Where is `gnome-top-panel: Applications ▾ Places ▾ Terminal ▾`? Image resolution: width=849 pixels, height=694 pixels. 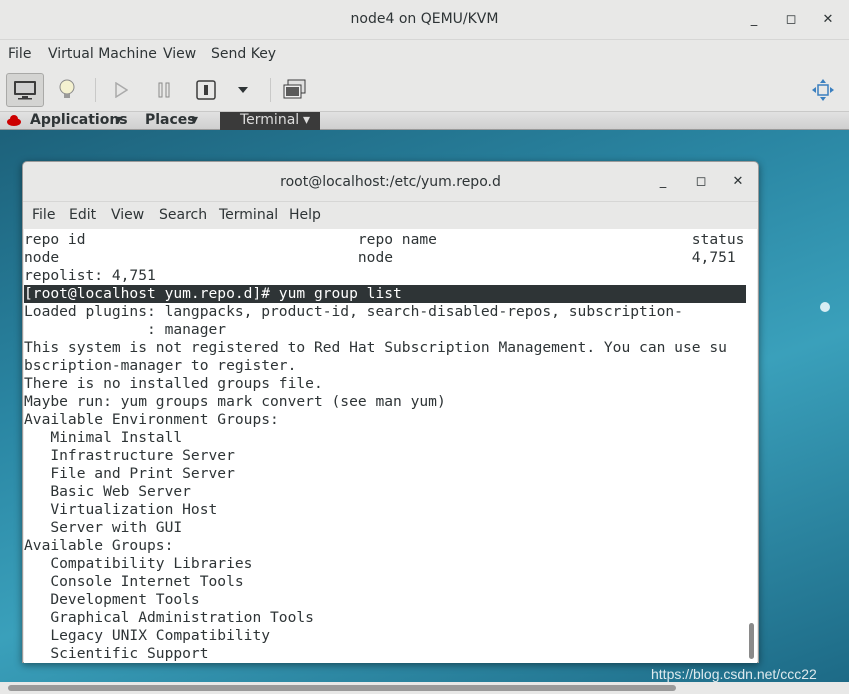 gnome-top-panel: Applications ▾ Places ▾ Terminal ▾ is located at coordinates (424, 121).